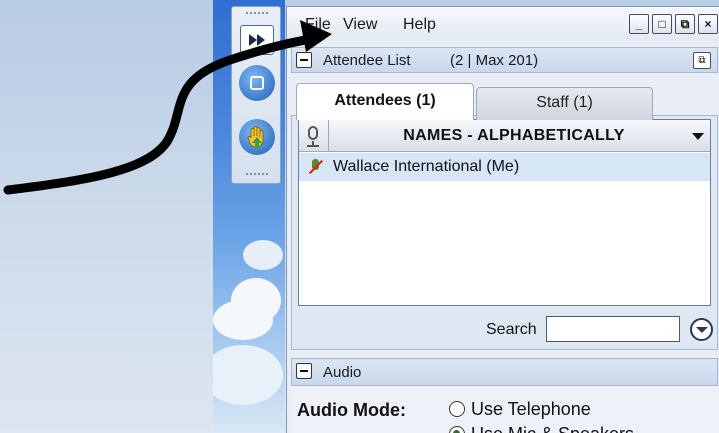 The image size is (719, 433). I want to click on window-toggle-button, so click(257, 83).